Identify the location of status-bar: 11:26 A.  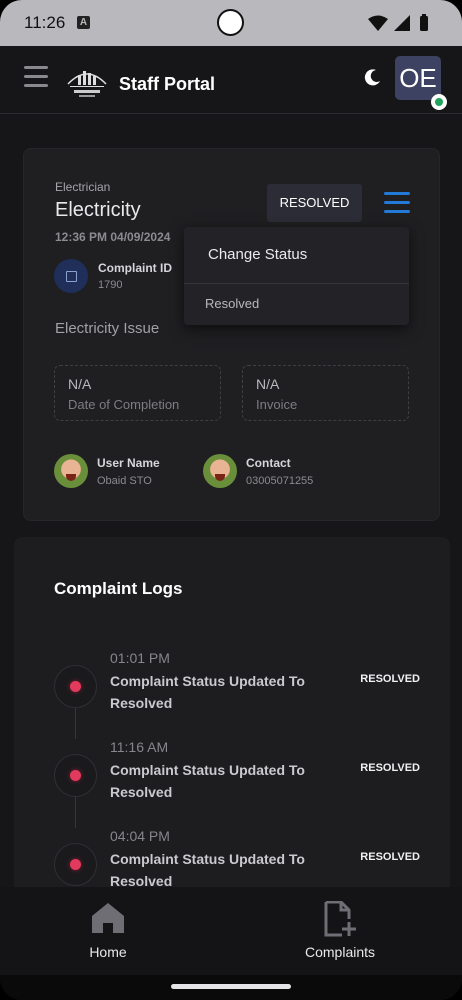
(231, 23).